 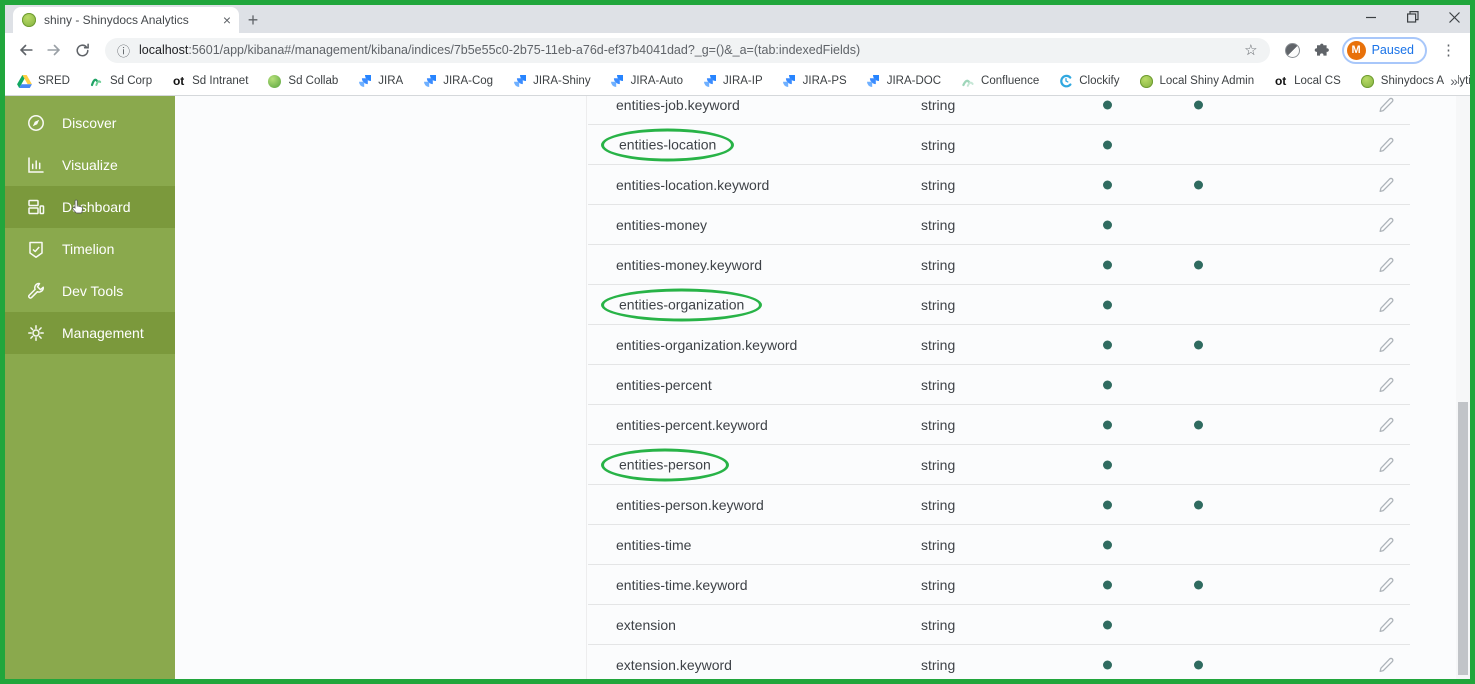 I want to click on back-button, so click(x=26, y=50).